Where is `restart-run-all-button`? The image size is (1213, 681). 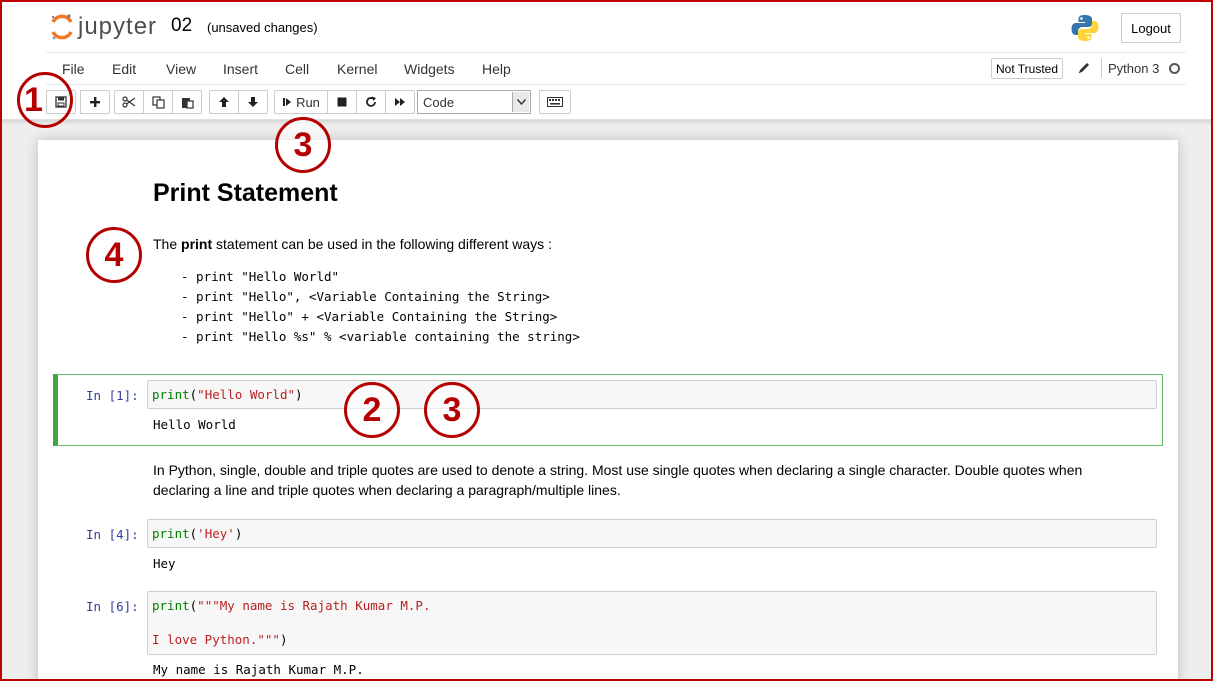 restart-run-all-button is located at coordinates (400, 102).